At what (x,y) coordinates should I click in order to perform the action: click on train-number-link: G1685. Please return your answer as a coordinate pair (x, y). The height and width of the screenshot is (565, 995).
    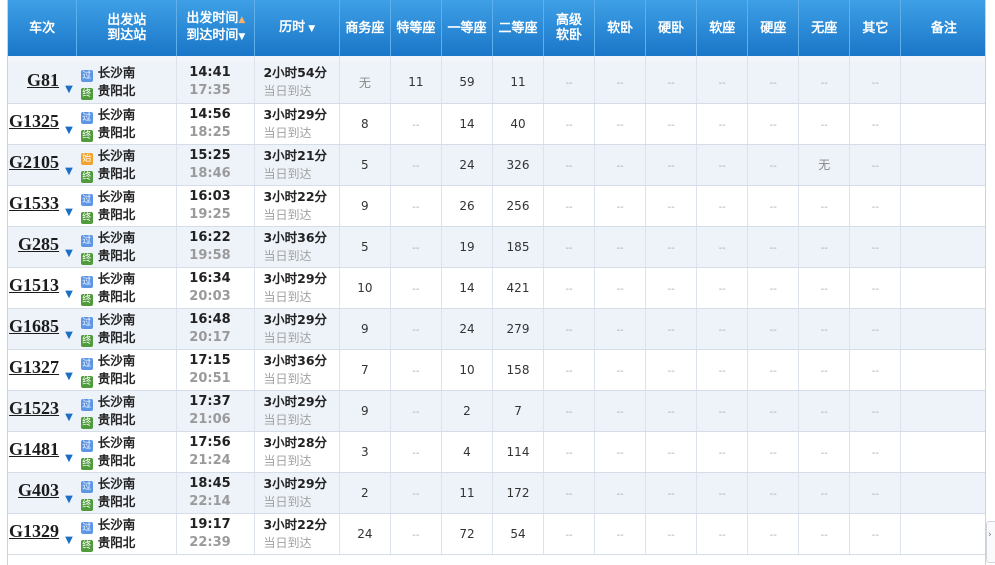
    Looking at the image, I should click on (34, 326).